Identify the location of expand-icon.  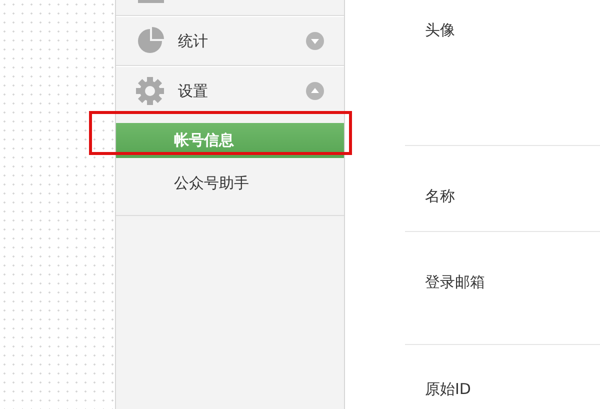
(315, 41).